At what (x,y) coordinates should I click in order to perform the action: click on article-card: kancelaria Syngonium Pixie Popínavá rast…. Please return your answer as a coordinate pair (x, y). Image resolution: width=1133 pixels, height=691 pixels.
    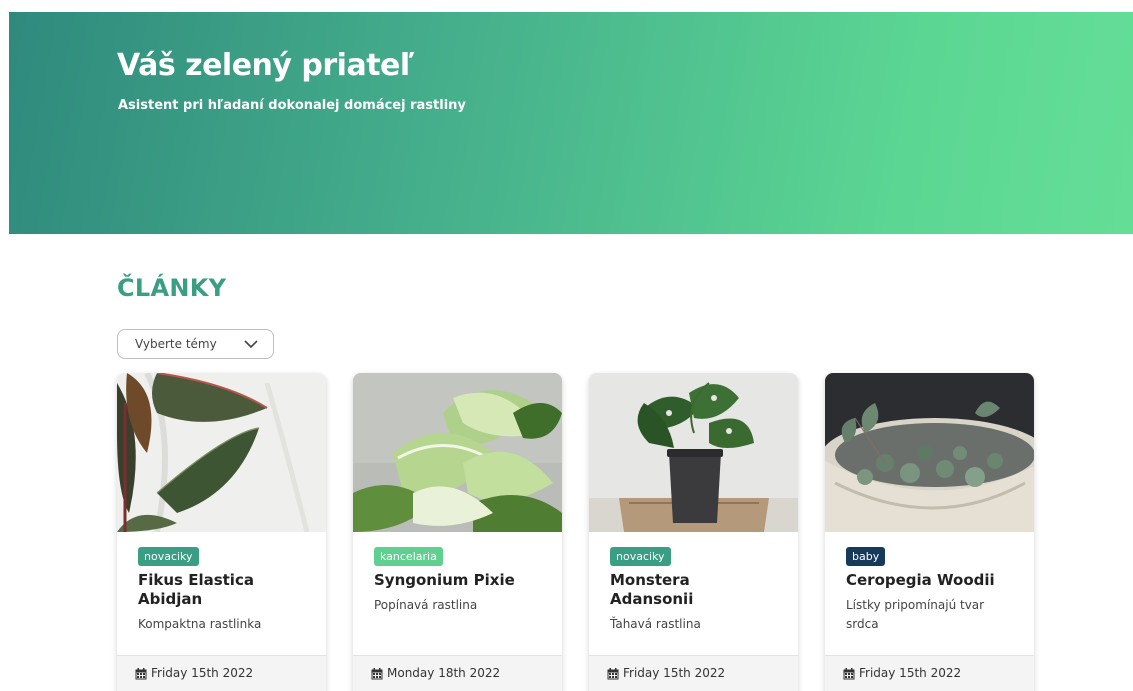
    Looking at the image, I should click on (457, 532).